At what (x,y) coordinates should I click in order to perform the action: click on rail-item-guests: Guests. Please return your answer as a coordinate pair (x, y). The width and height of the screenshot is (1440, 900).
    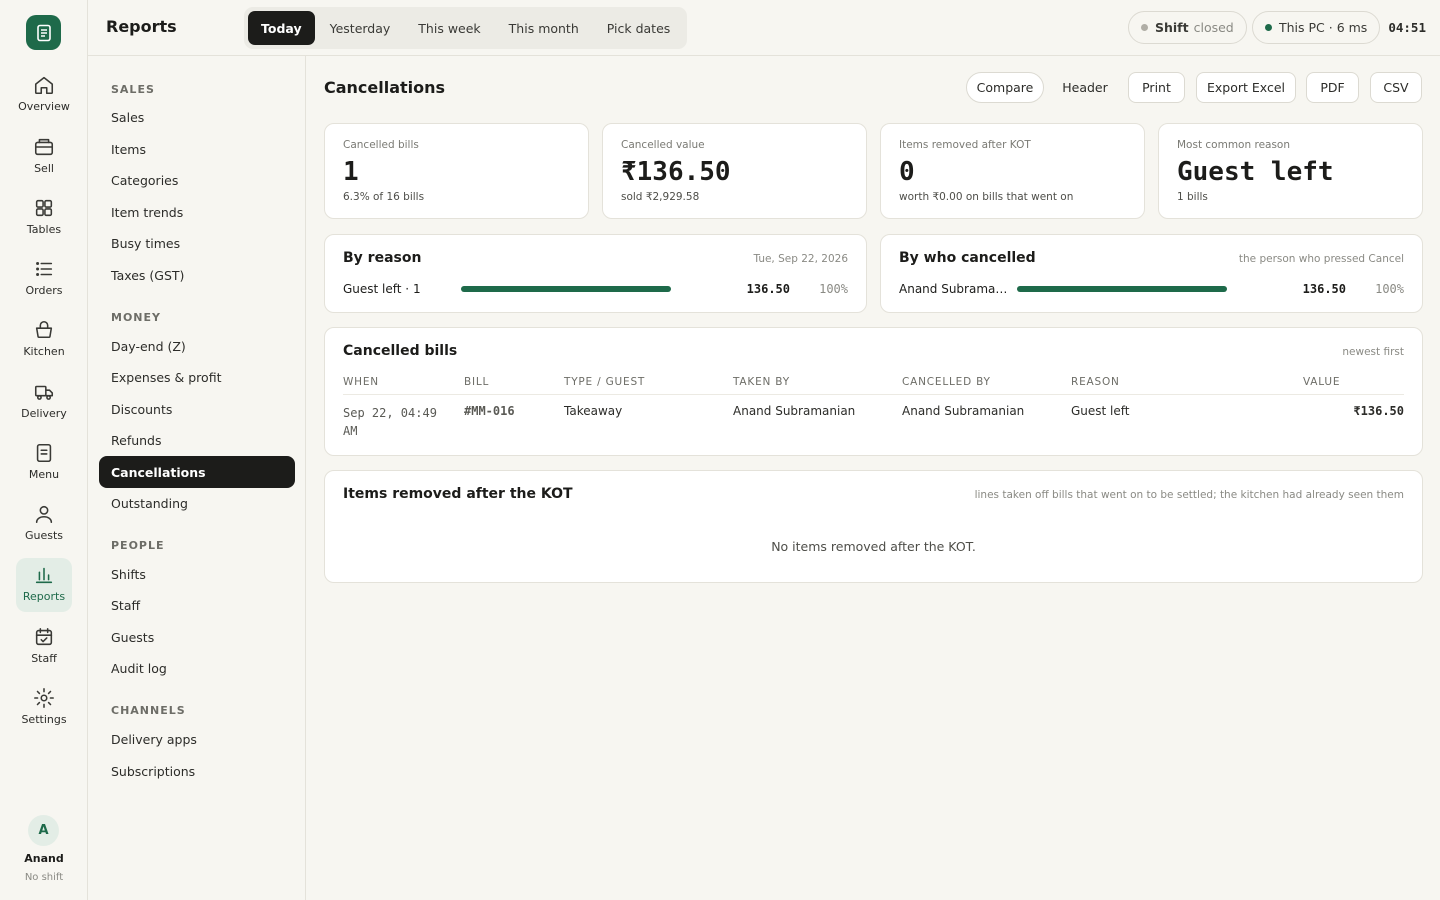
    Looking at the image, I should click on (44, 524).